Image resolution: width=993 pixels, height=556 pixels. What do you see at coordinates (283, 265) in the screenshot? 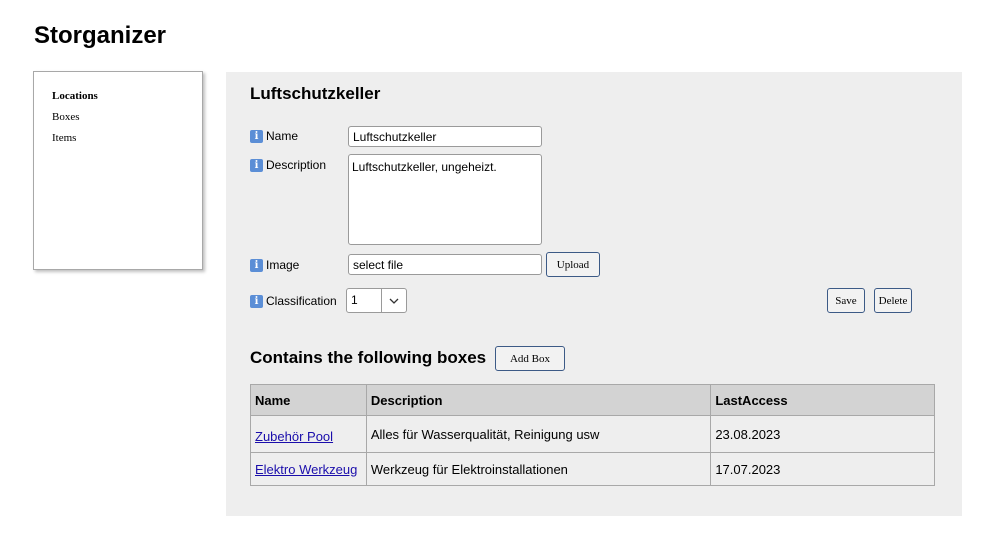
I see `image-label-text: Image` at bounding box center [283, 265].